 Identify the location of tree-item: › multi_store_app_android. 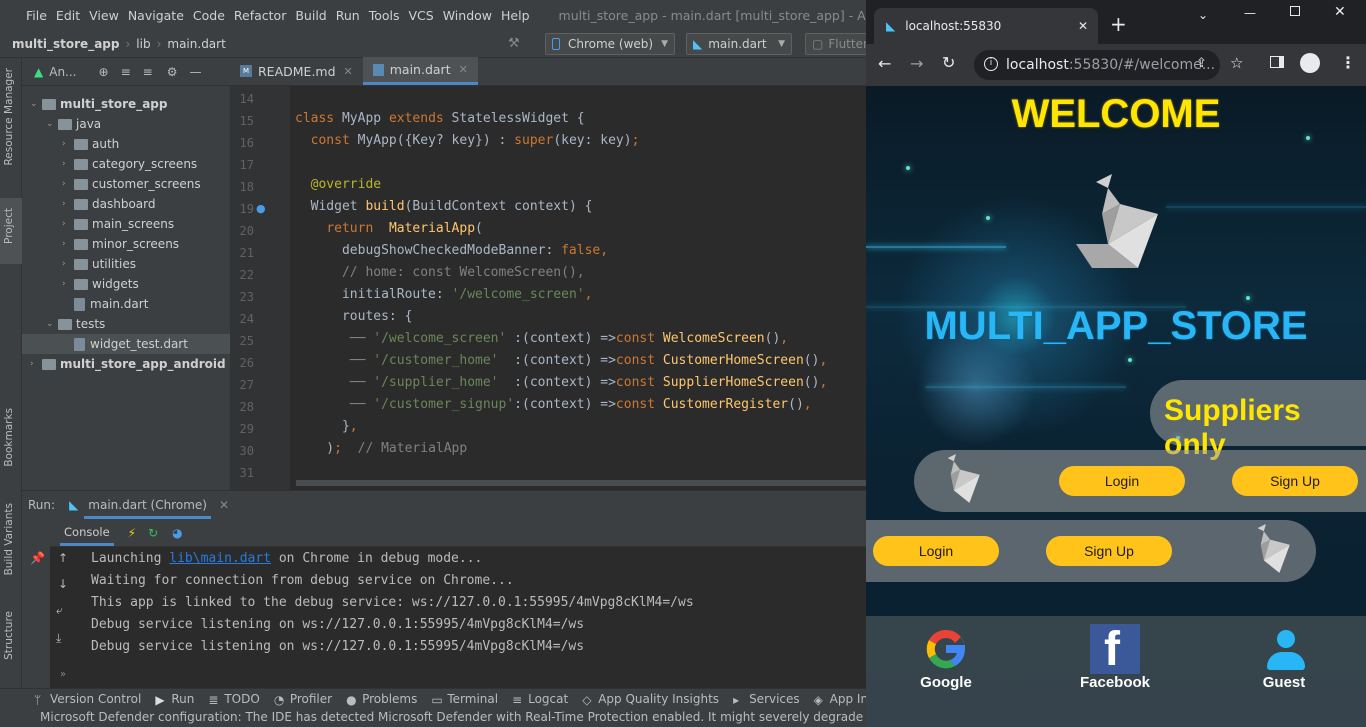
(126, 364).